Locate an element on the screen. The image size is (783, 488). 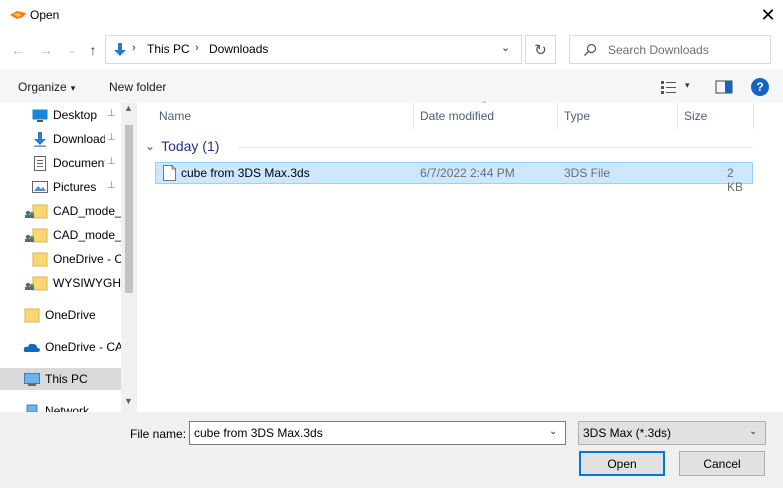
search-box is located at coordinates (670, 49).